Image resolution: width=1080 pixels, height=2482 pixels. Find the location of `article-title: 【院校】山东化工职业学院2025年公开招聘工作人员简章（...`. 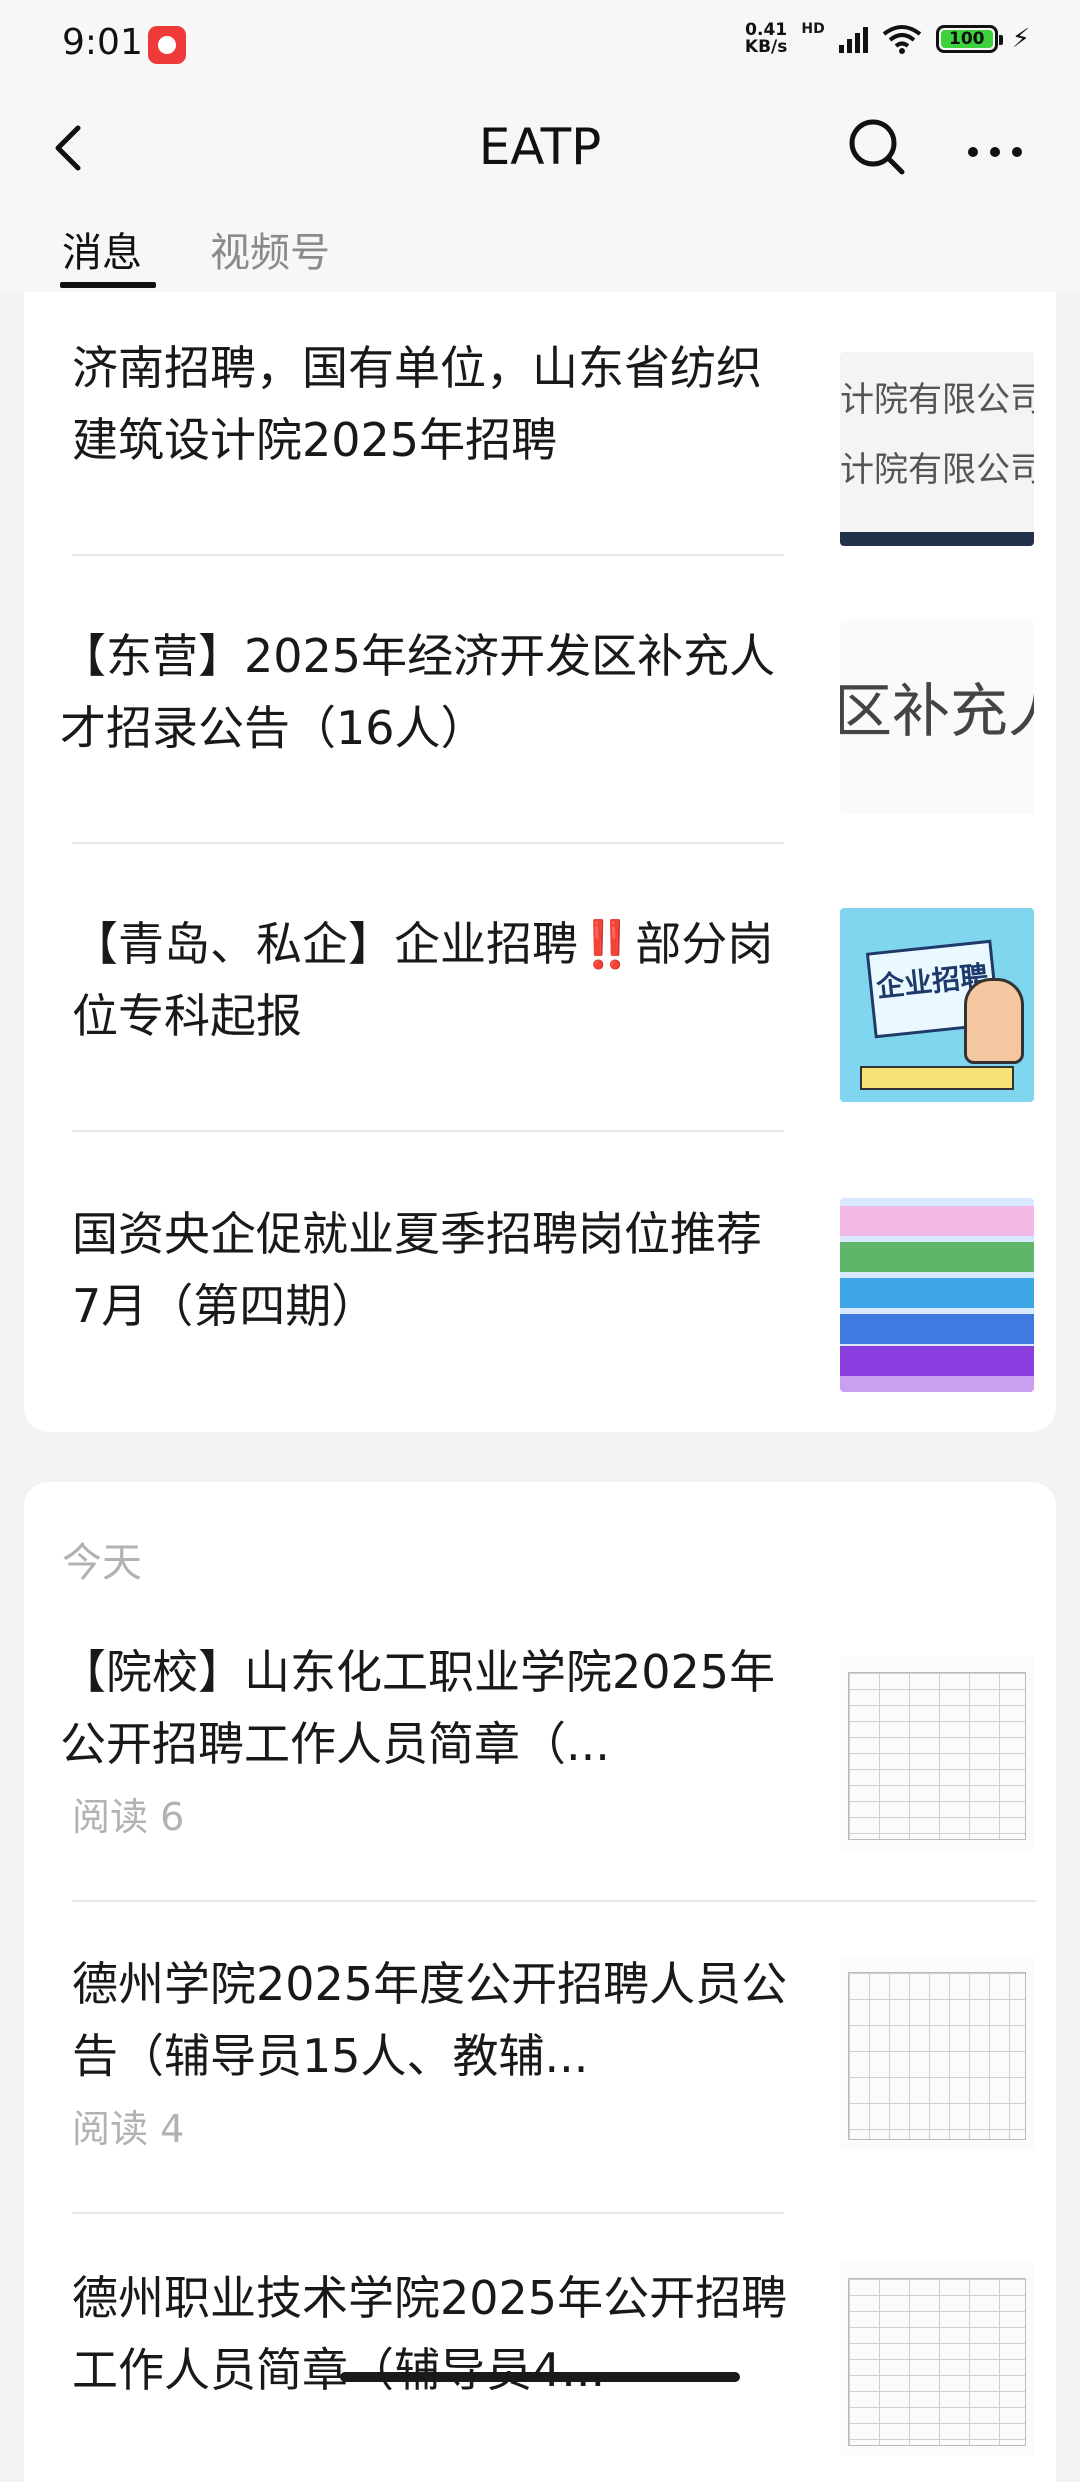

article-title: 【院校】山东化工职业学院2025年公开招聘工作人员简章（... is located at coordinates (418, 1708).